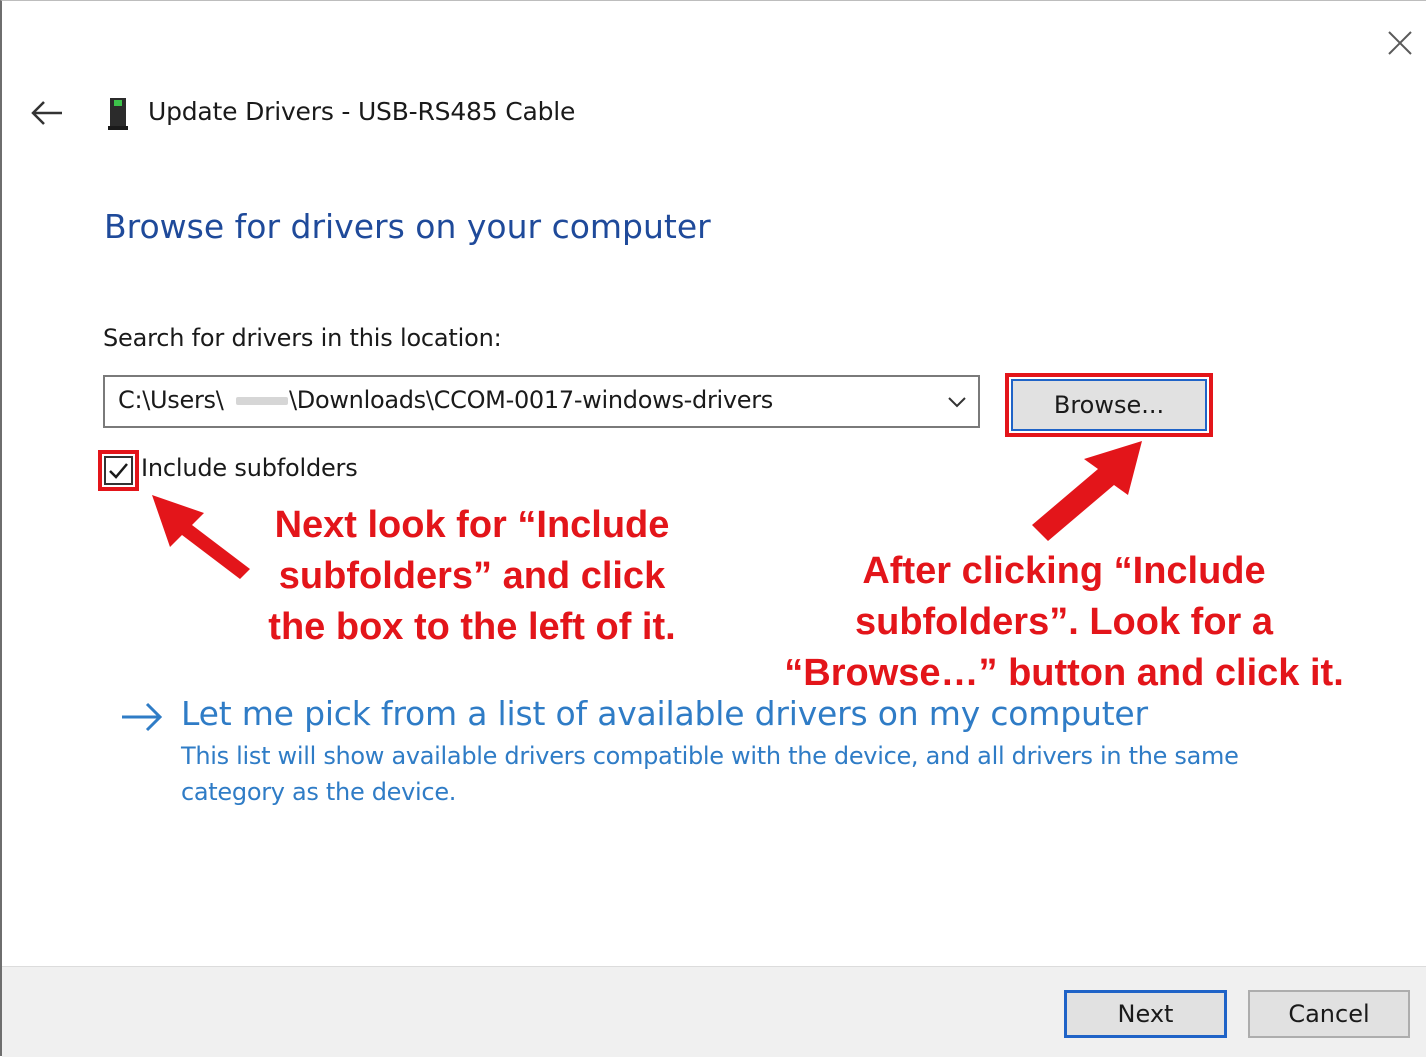  I want to click on annotation-left-line-3: the box to the left of it., so click(472, 627).